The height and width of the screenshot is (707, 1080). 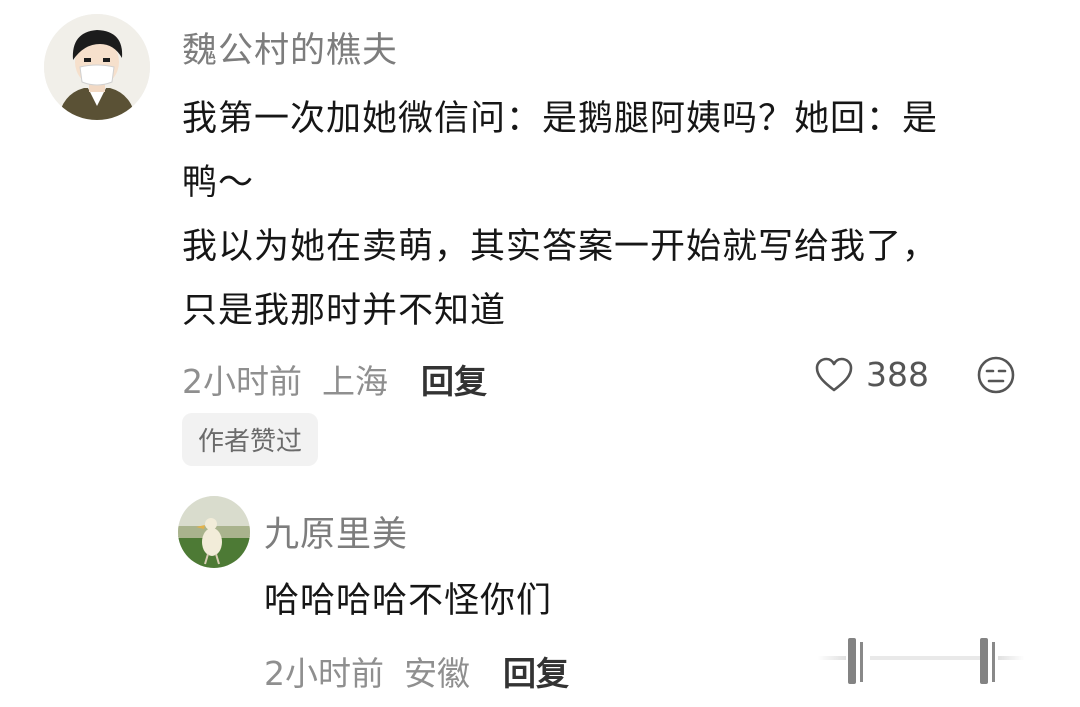 What do you see at coordinates (214, 532) in the screenshot?
I see `replier-avatar` at bounding box center [214, 532].